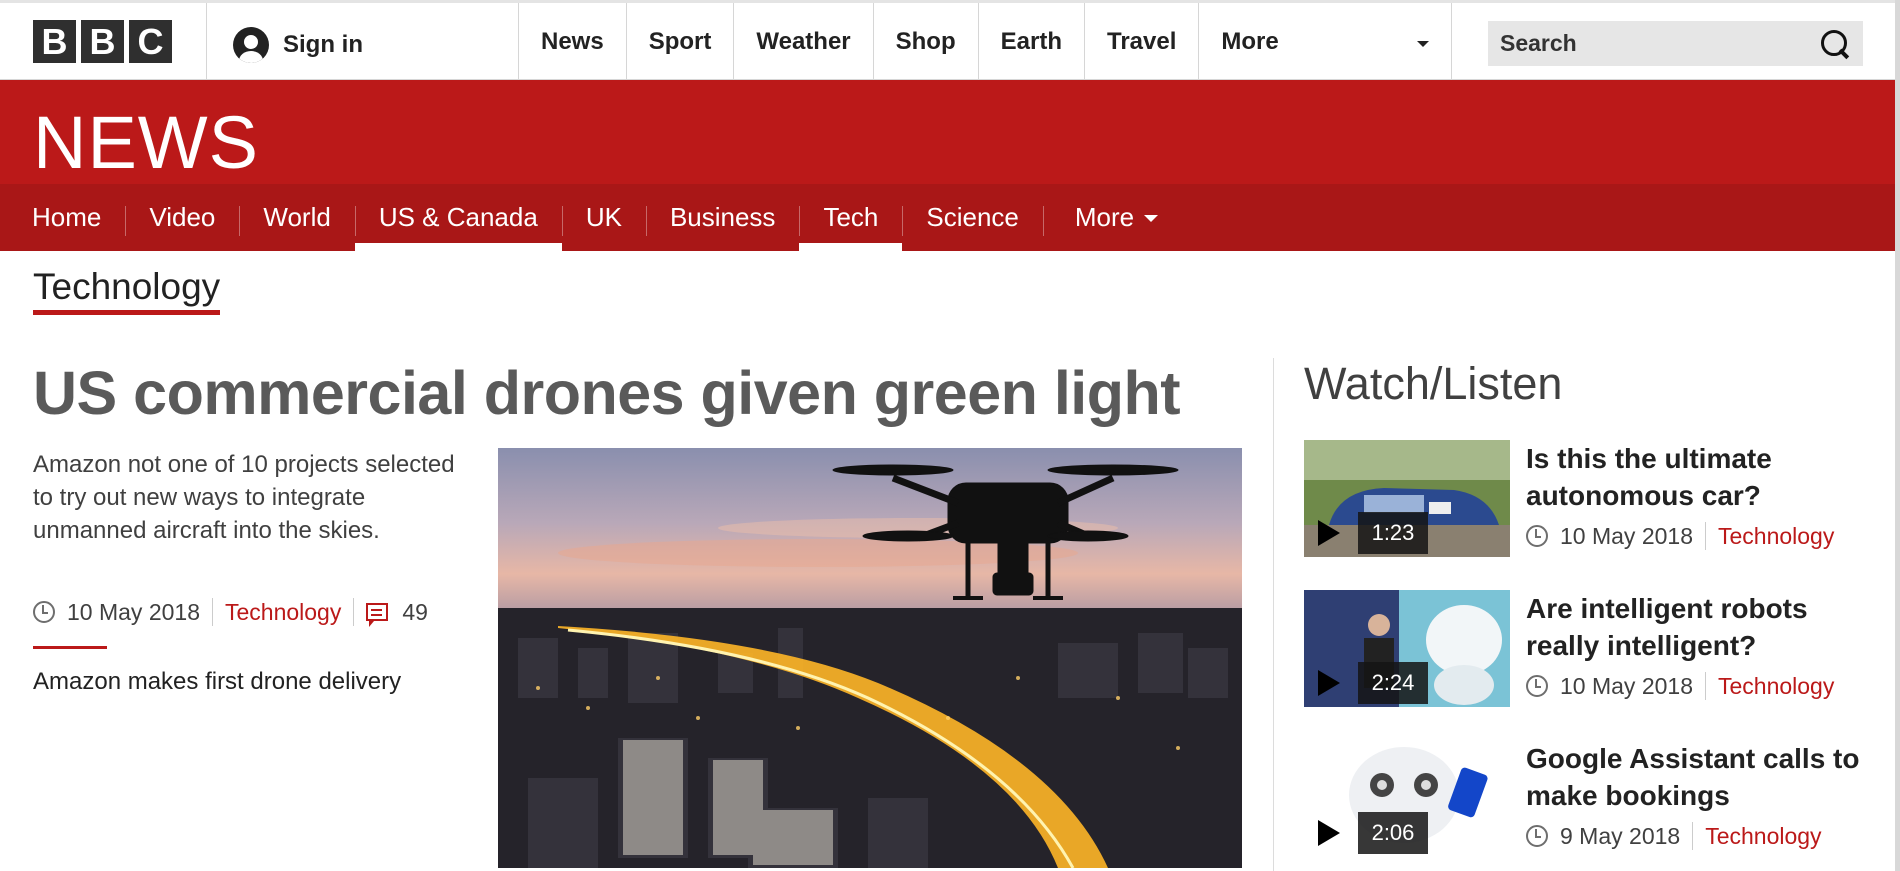 Image resolution: width=1900 pixels, height=871 pixels. Describe the element at coordinates (1104, 217) in the screenshot. I see `news-nav-more-label: More` at that location.